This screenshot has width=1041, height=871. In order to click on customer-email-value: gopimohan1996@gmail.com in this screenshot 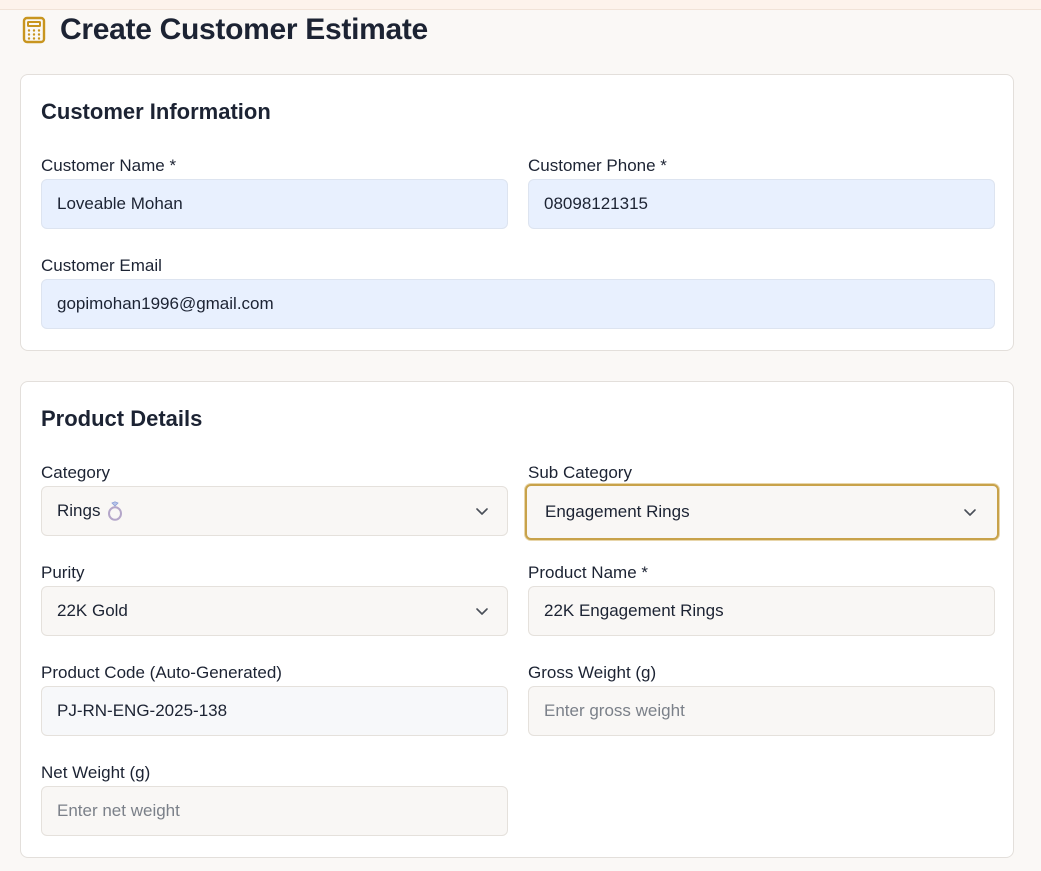, I will do `click(165, 303)`.